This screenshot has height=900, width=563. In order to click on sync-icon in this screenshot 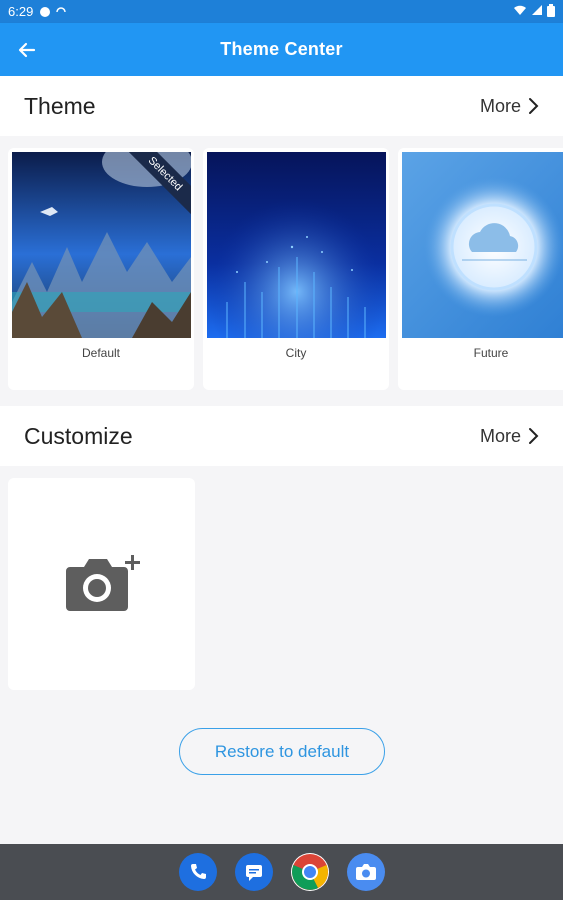, I will do `click(61, 12)`.